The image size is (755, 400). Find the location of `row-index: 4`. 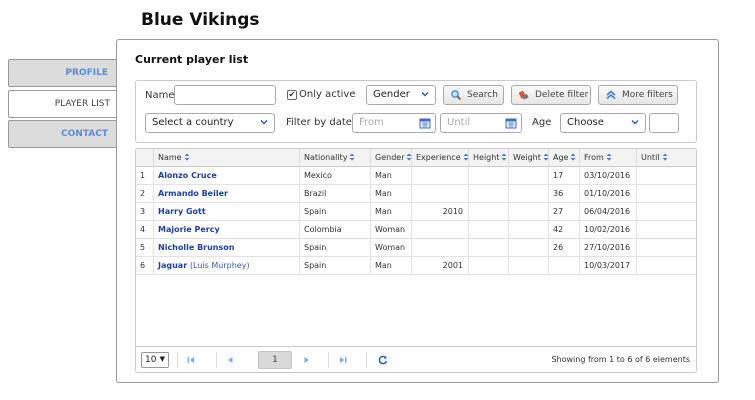

row-index: 4 is located at coordinates (145, 230).